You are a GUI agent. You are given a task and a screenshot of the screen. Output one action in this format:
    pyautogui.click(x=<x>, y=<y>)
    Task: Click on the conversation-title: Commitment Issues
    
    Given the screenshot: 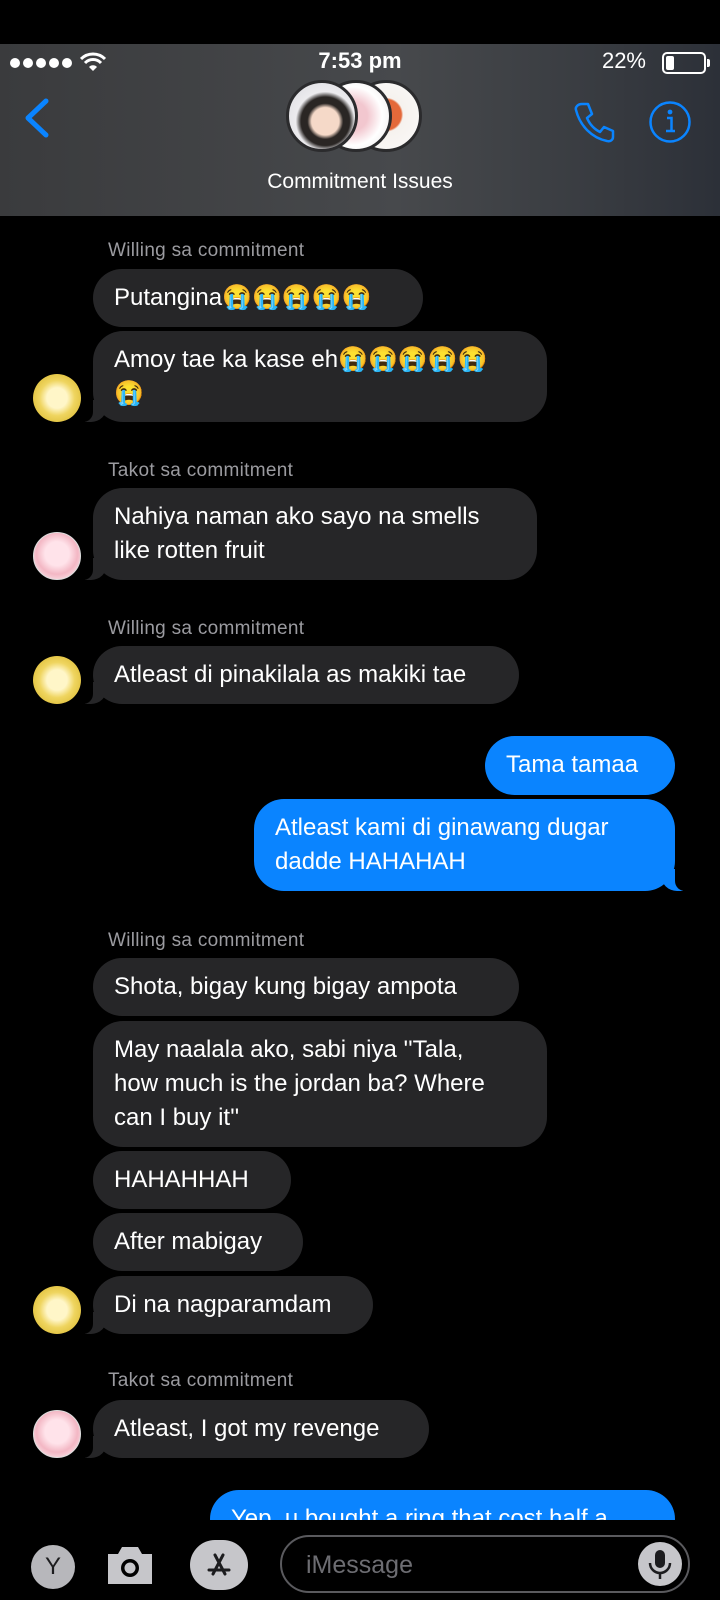 What is the action you would take?
    pyautogui.click(x=360, y=182)
    